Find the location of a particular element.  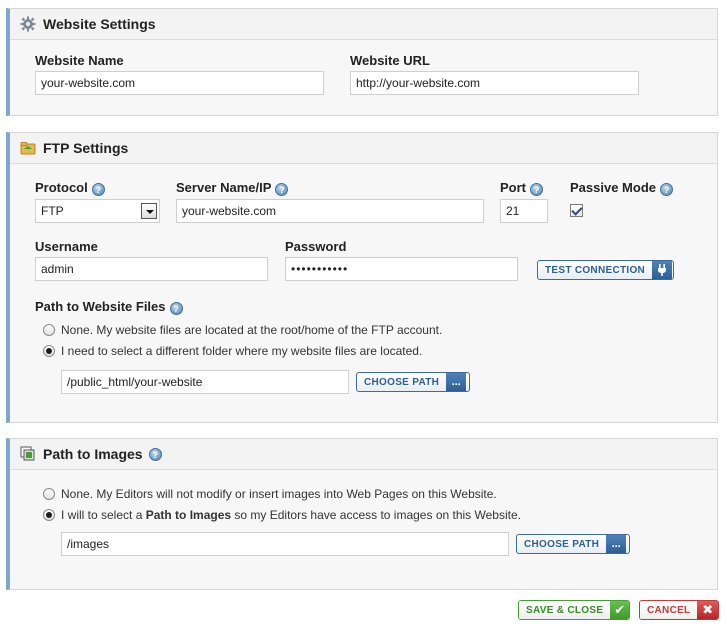

panel-title: FTP Settings is located at coordinates (86, 148).